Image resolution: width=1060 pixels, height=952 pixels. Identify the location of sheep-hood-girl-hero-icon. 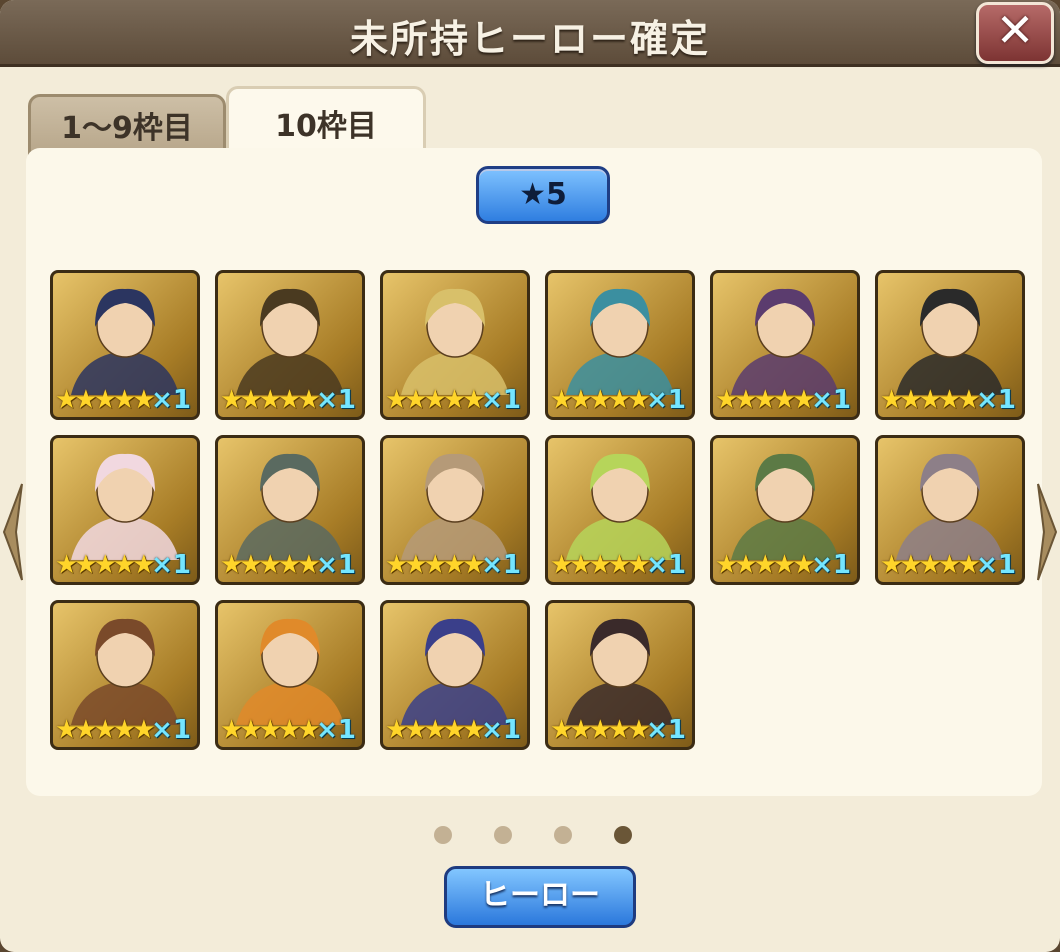
(125, 506).